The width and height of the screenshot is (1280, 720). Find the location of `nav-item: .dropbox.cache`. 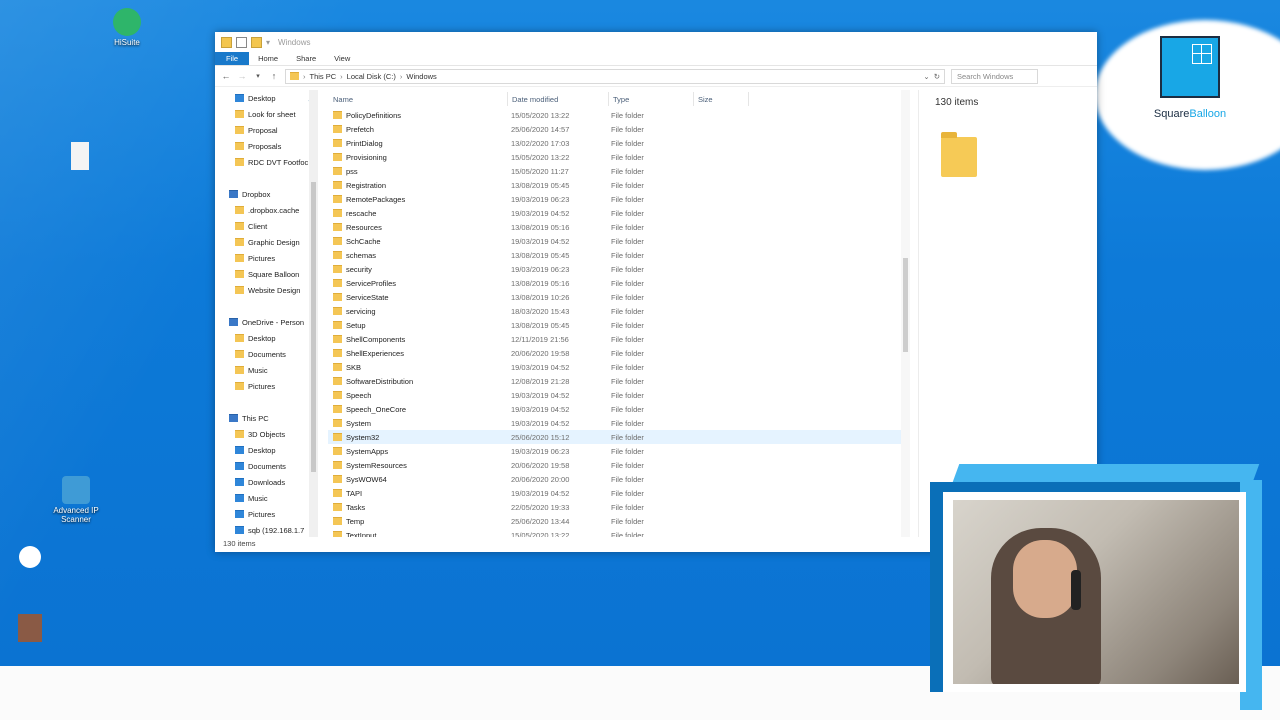

nav-item: .dropbox.cache is located at coordinates (267, 210).